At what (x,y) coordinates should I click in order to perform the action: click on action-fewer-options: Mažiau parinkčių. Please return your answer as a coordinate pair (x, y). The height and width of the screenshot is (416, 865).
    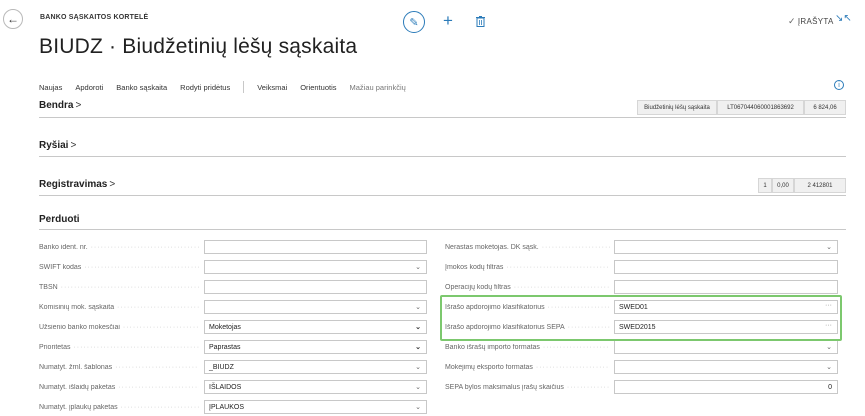
    Looking at the image, I should click on (378, 87).